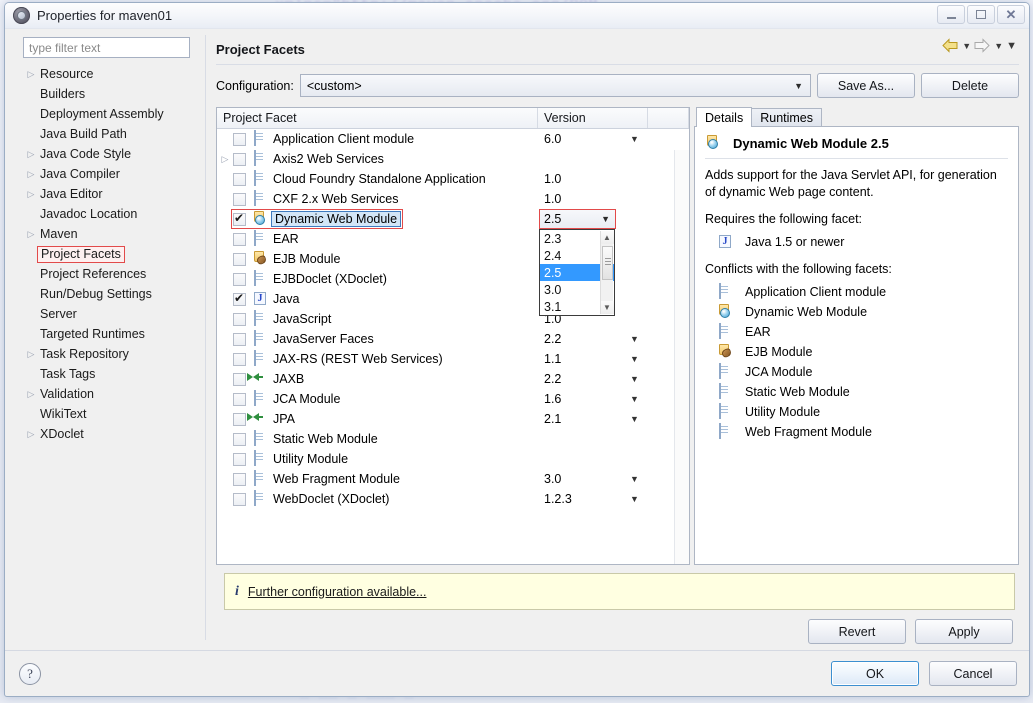 The height and width of the screenshot is (703, 1033). What do you see at coordinates (453, 259) in the screenshot?
I see `table-row: EJB Module` at bounding box center [453, 259].